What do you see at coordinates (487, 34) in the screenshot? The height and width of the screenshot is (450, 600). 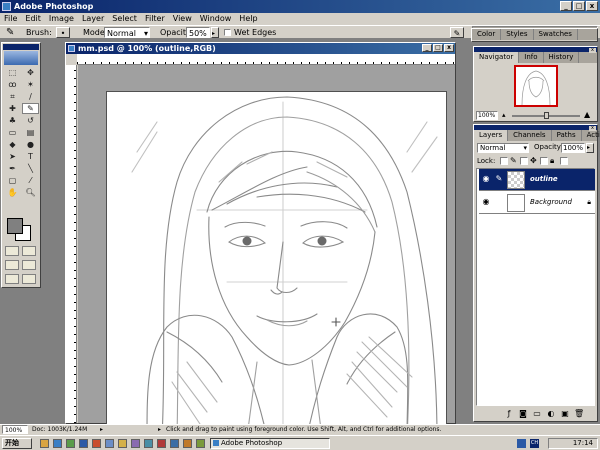 I see `tab-color: Color` at bounding box center [487, 34].